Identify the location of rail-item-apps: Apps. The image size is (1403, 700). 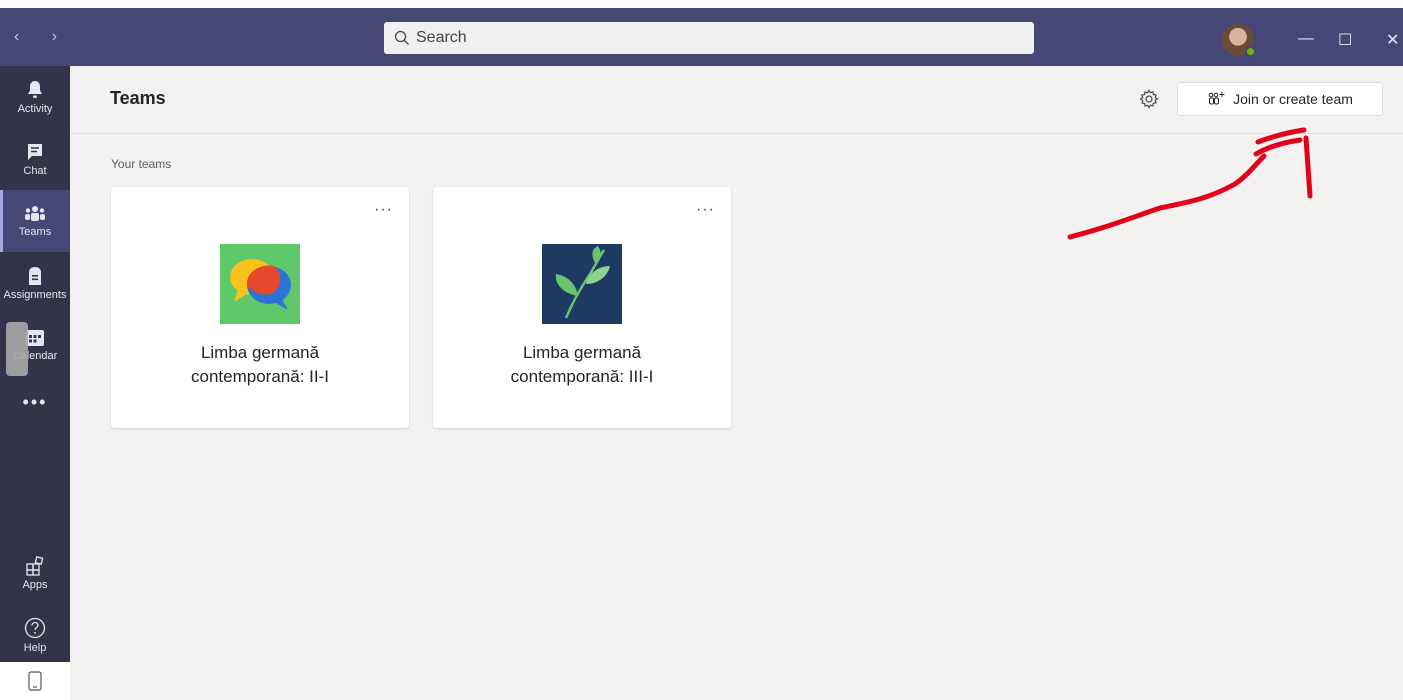
(35, 573).